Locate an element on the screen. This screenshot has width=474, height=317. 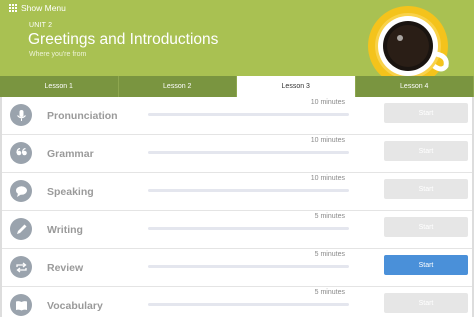
activity-row: Grammar 10 minutes Start is located at coordinates (237, 154).